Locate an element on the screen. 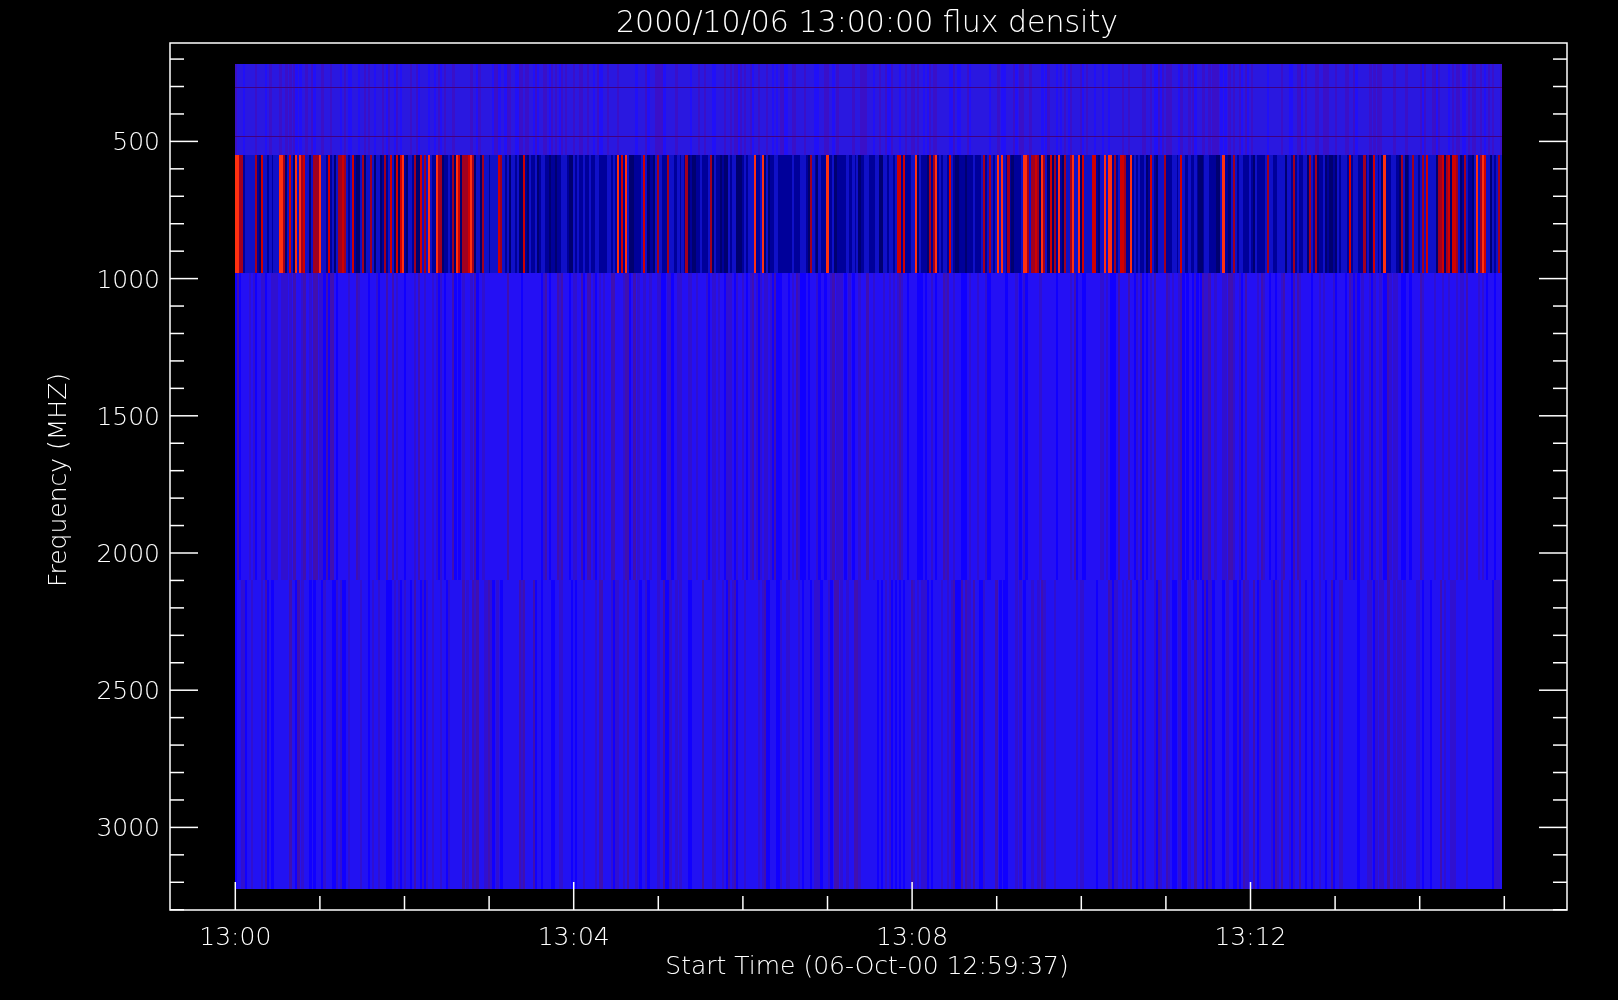 The width and height of the screenshot is (1618, 1000). y-tick-label: 2000 is located at coordinates (128, 553).